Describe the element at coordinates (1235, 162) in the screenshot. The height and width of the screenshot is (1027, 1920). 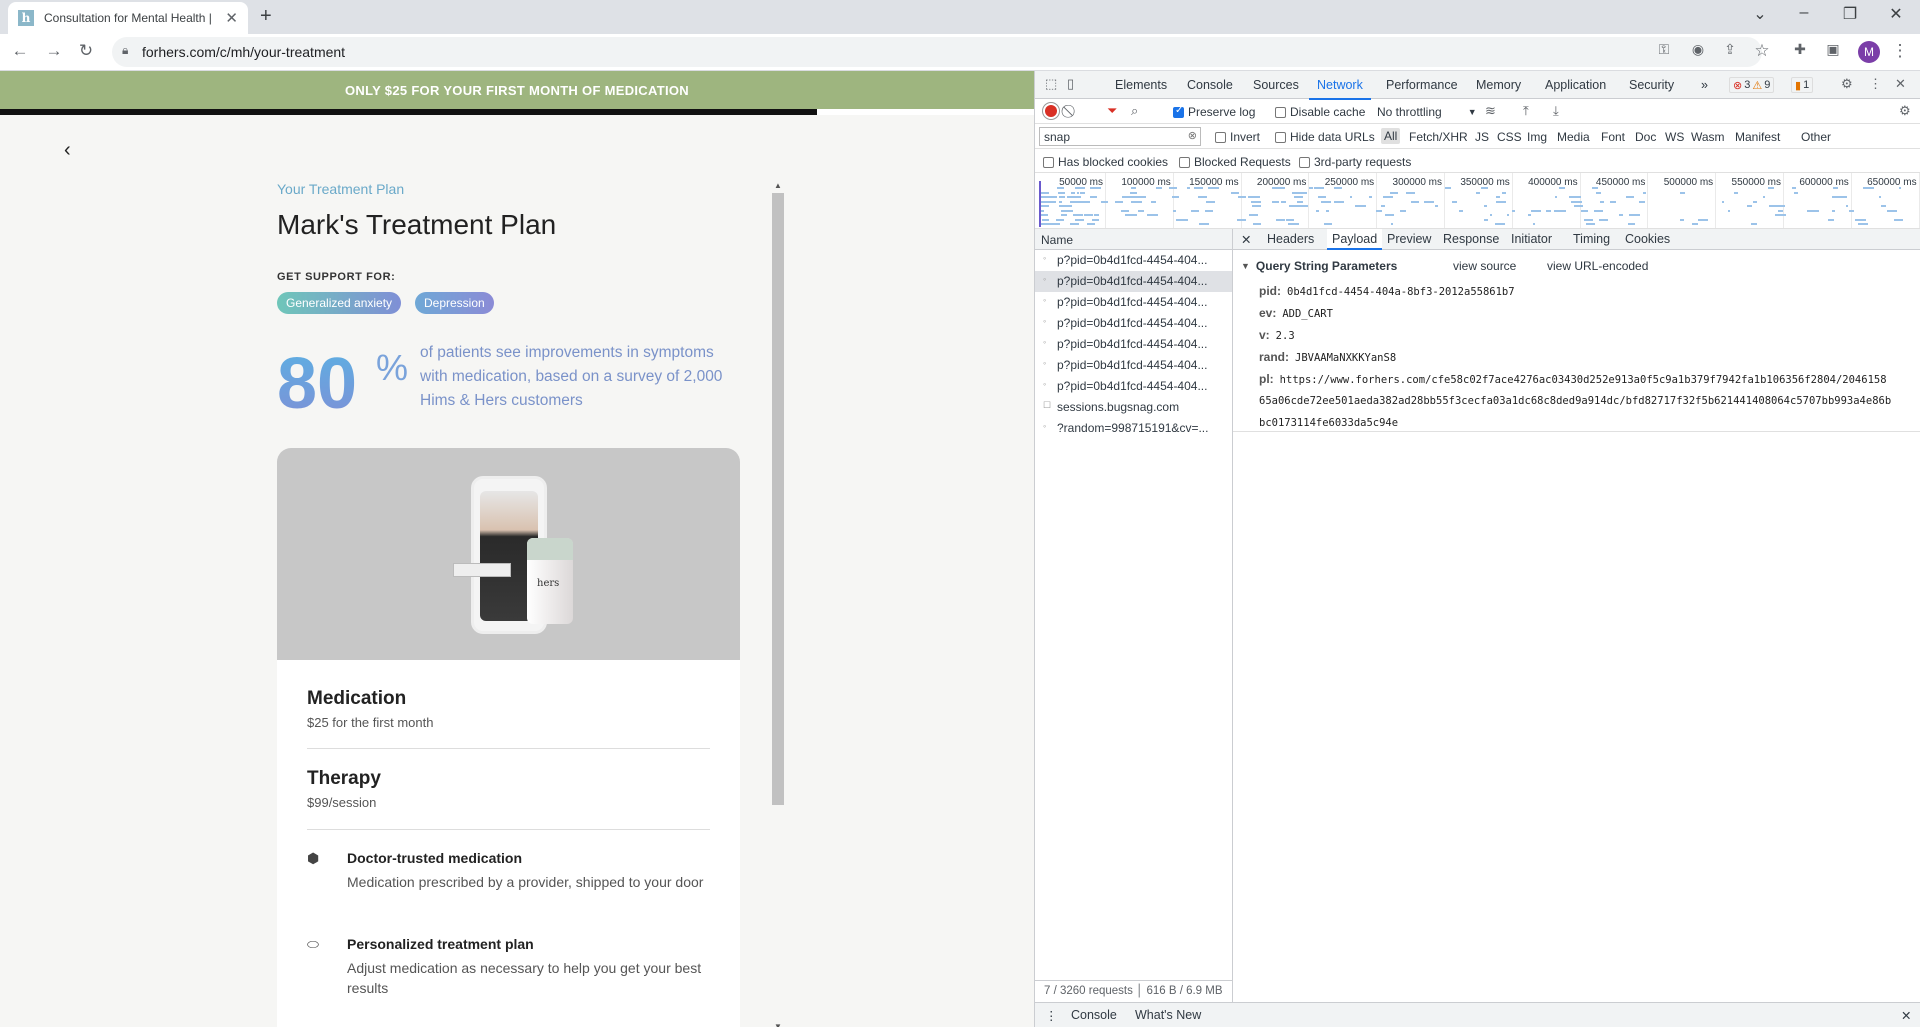
I see `blocked-requests-checkbox: Blocked Requests` at that location.